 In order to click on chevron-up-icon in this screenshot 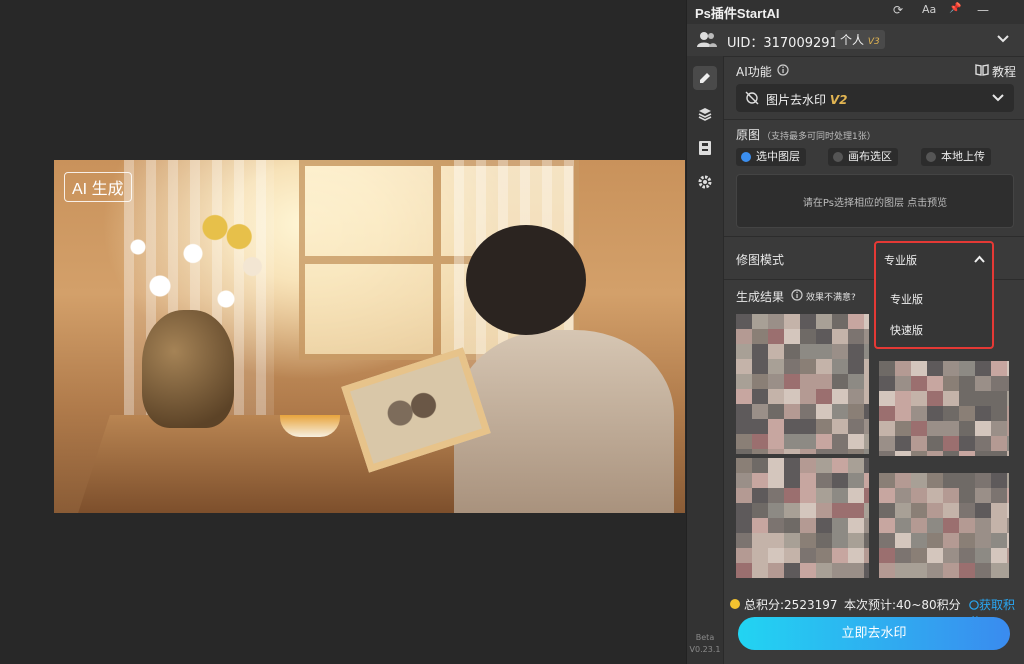, I will do `click(979, 259)`.